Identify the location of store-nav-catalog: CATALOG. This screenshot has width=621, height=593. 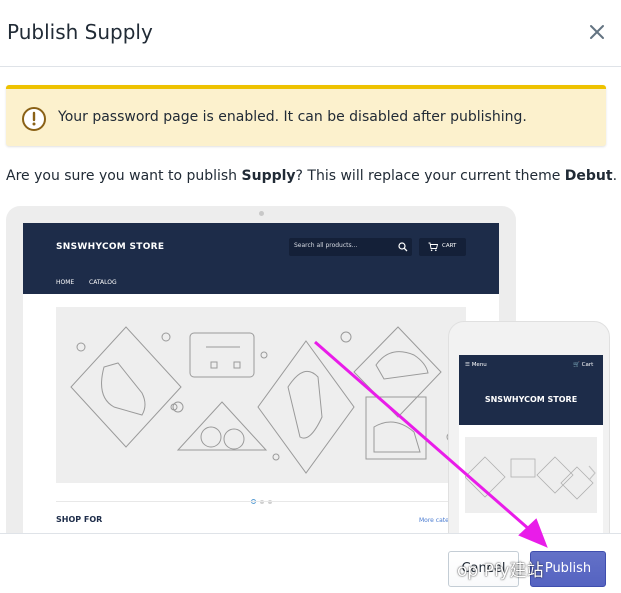
(103, 282).